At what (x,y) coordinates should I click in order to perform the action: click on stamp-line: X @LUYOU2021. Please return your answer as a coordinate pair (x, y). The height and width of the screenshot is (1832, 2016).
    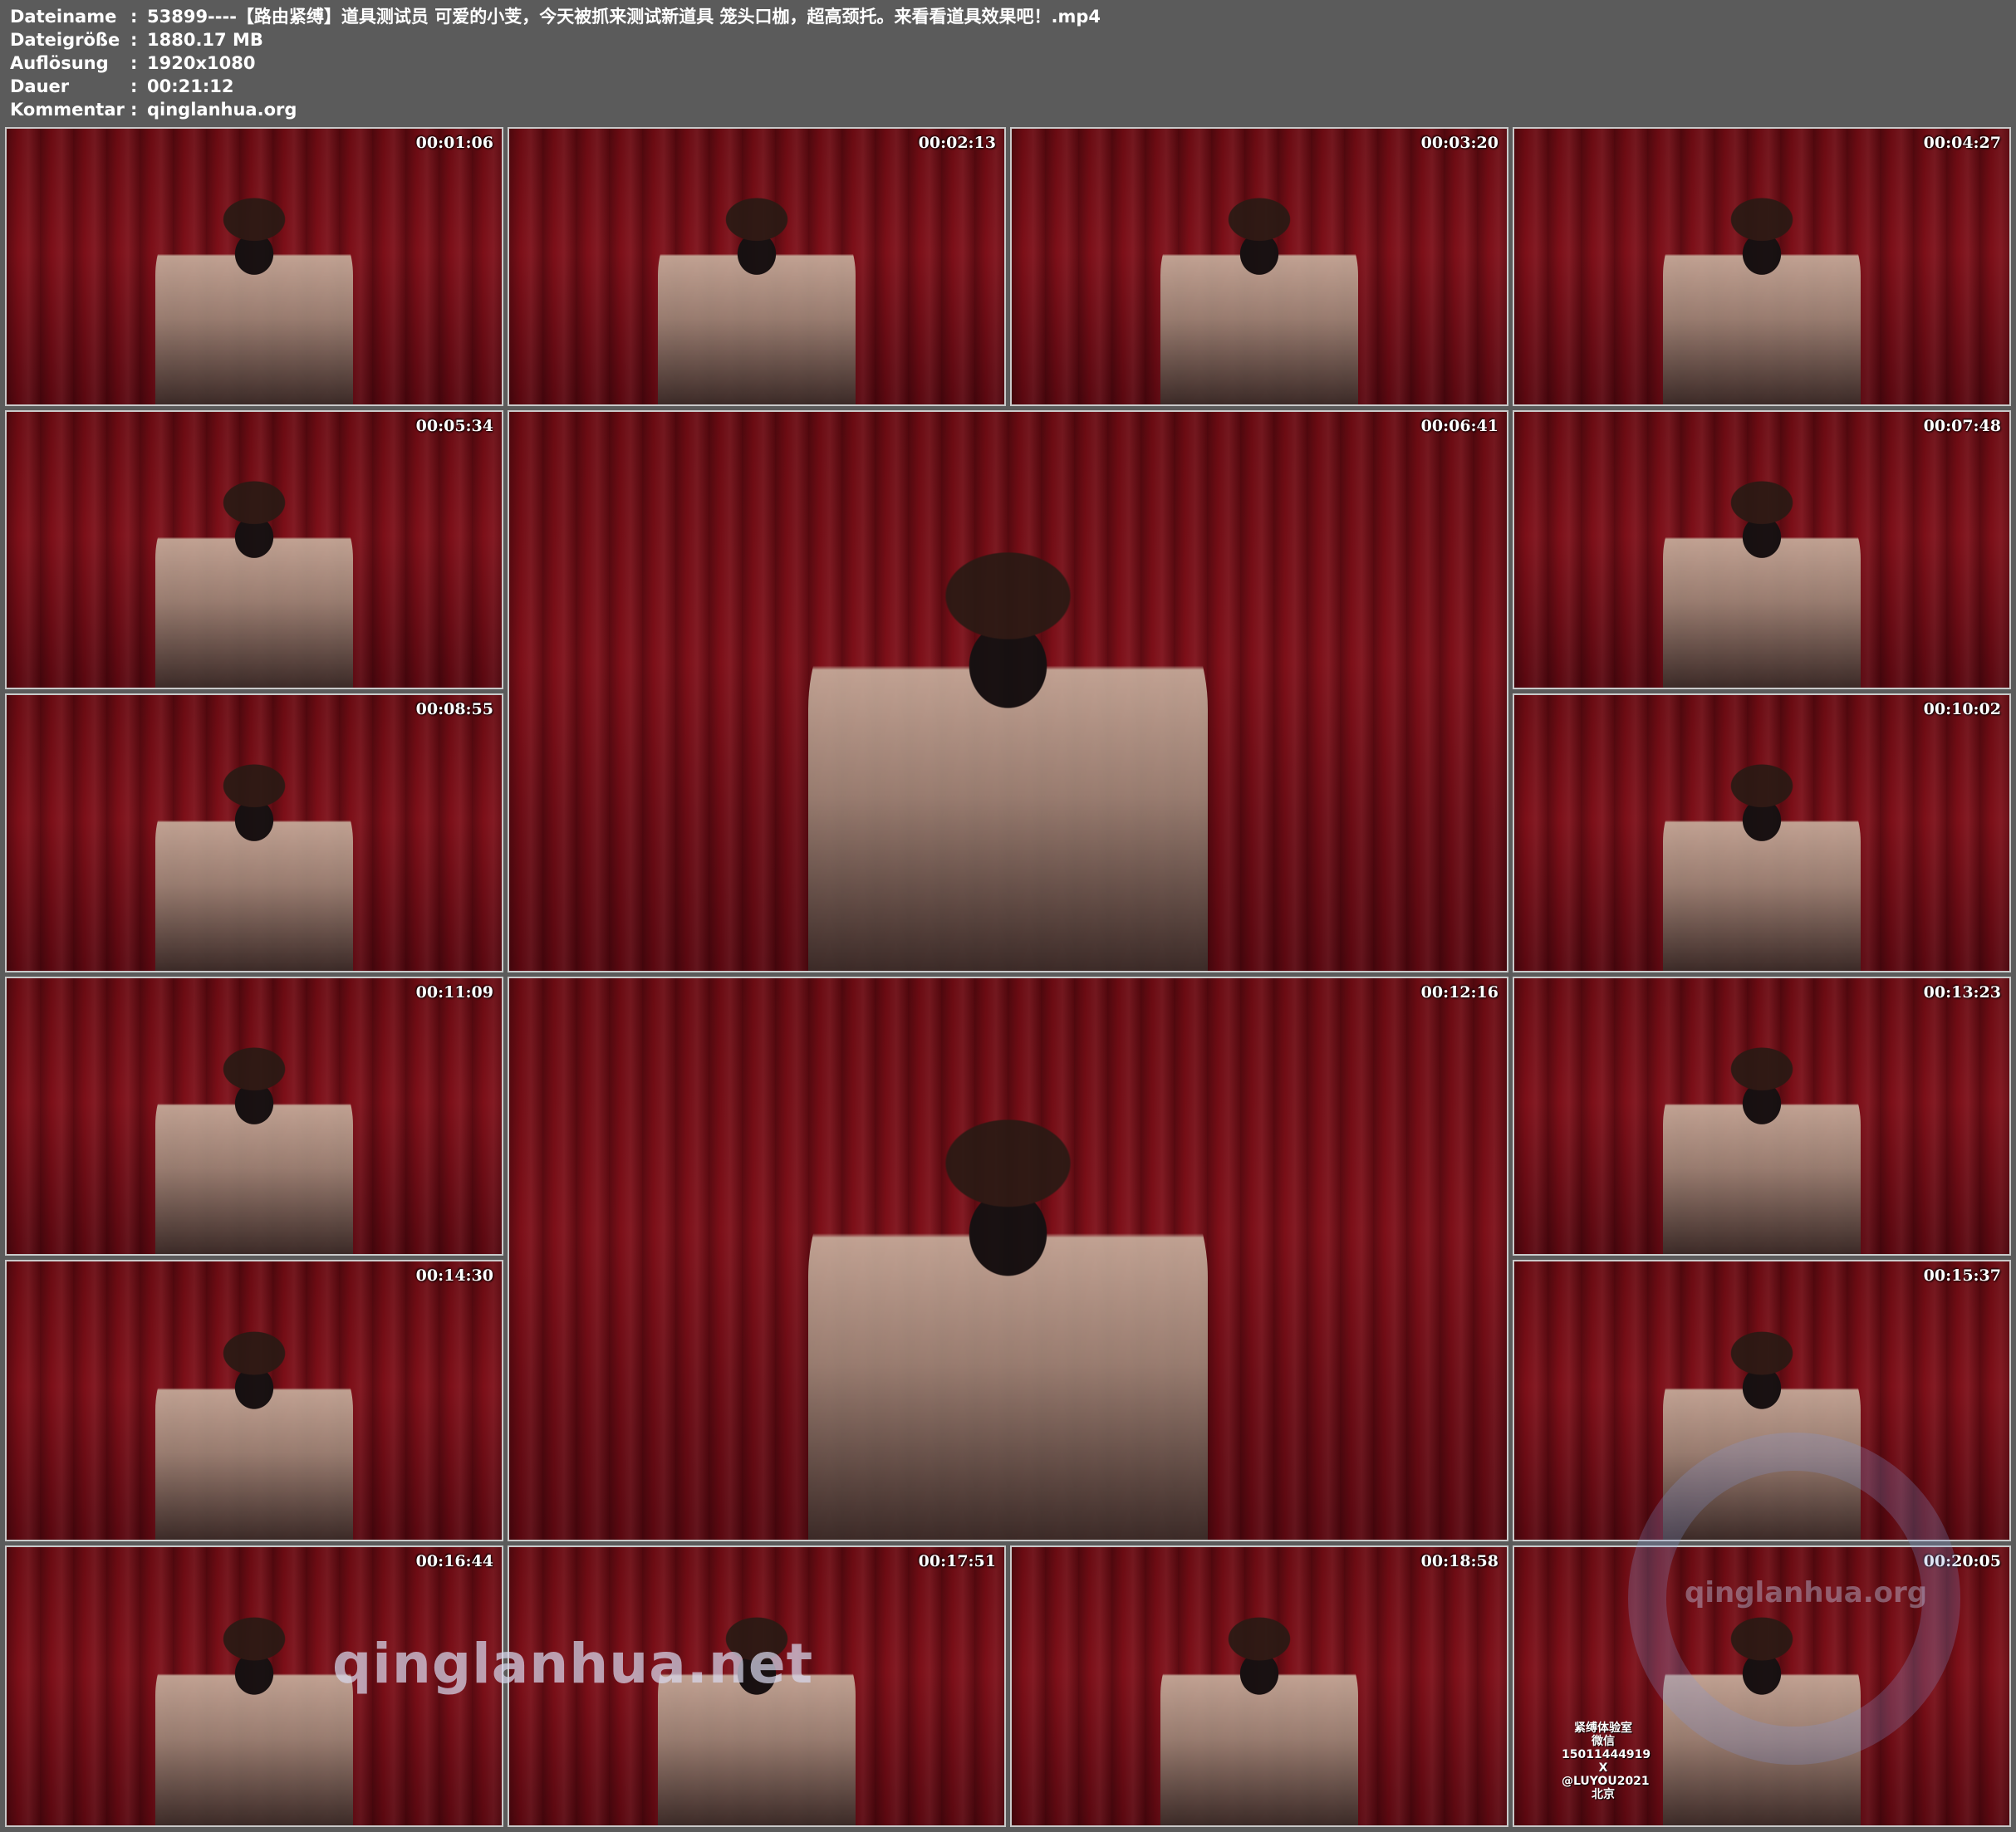
    Looking at the image, I should click on (1606, 1775).